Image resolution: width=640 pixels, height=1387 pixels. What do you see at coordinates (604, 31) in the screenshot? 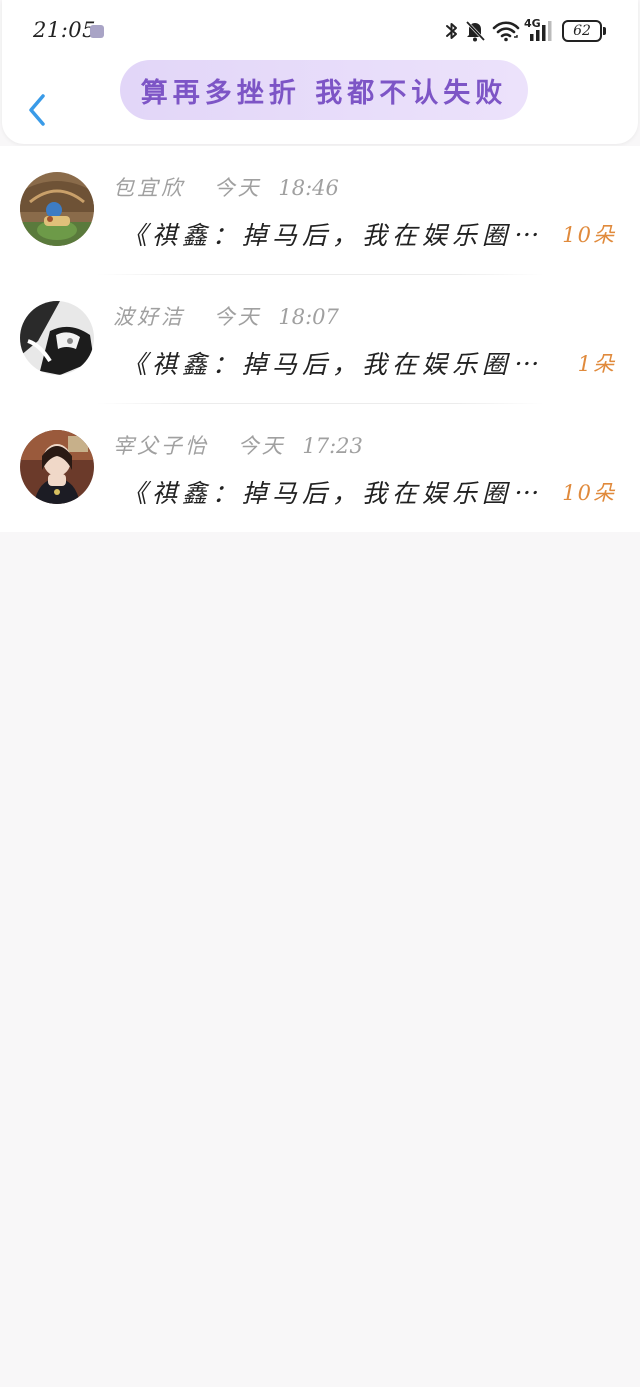
I see `battery-tip` at bounding box center [604, 31].